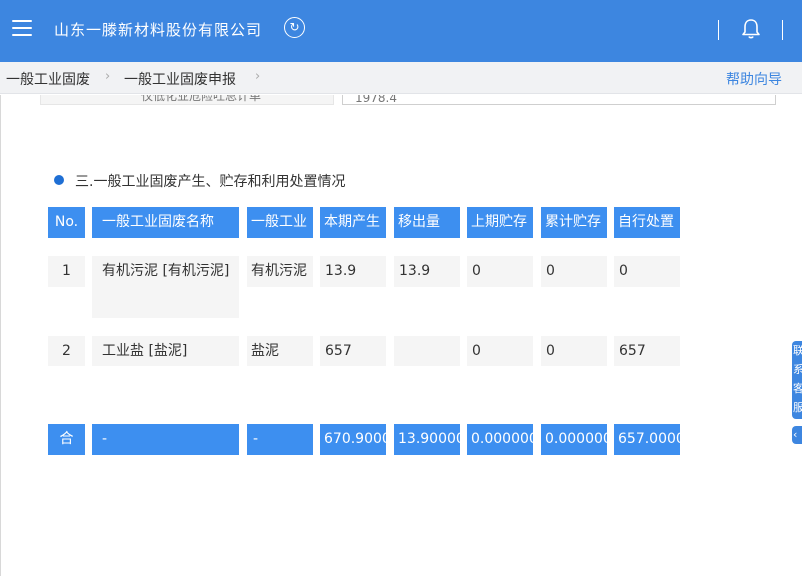  What do you see at coordinates (0, 335) in the screenshot?
I see `content-border` at bounding box center [0, 335].